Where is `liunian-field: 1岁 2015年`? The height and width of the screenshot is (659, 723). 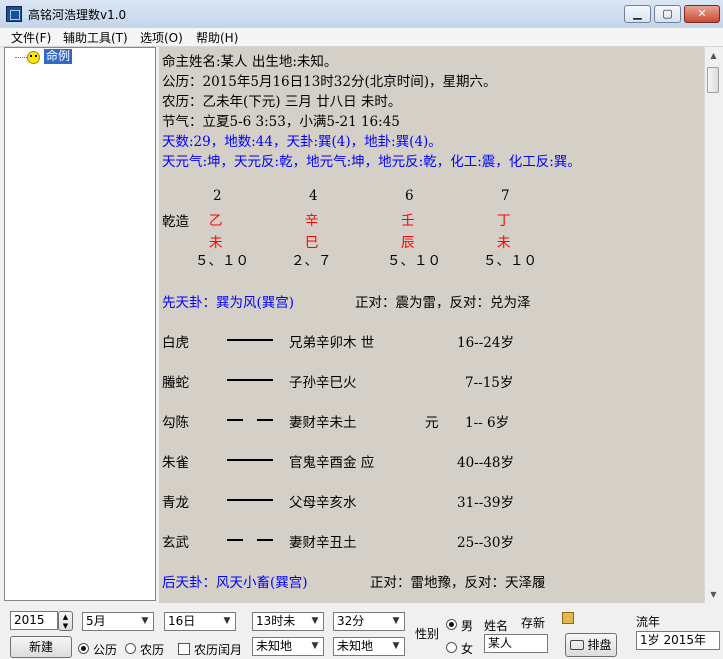 liunian-field: 1岁 2015年 is located at coordinates (678, 640).